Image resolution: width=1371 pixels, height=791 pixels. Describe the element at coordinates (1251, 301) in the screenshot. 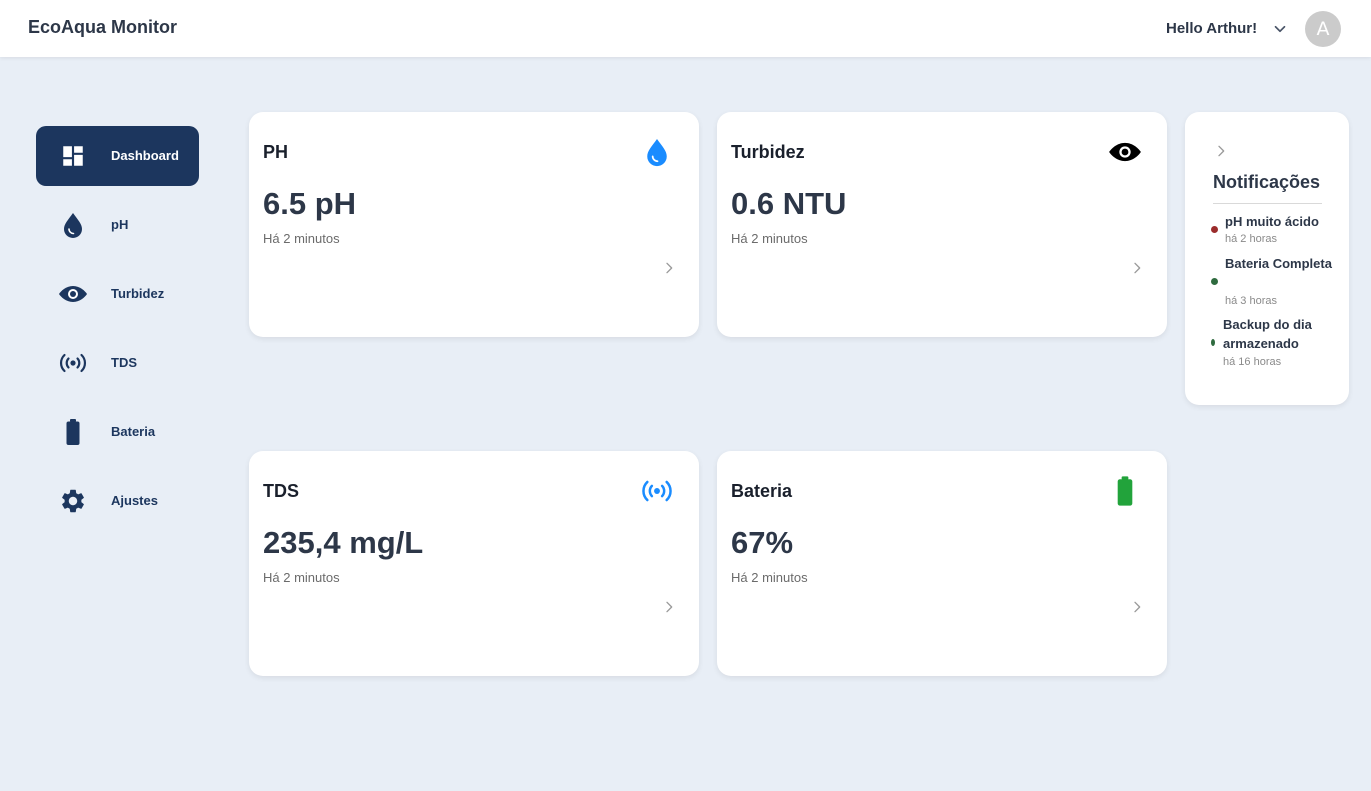

I see `notification-time: há 3 horas` at that location.